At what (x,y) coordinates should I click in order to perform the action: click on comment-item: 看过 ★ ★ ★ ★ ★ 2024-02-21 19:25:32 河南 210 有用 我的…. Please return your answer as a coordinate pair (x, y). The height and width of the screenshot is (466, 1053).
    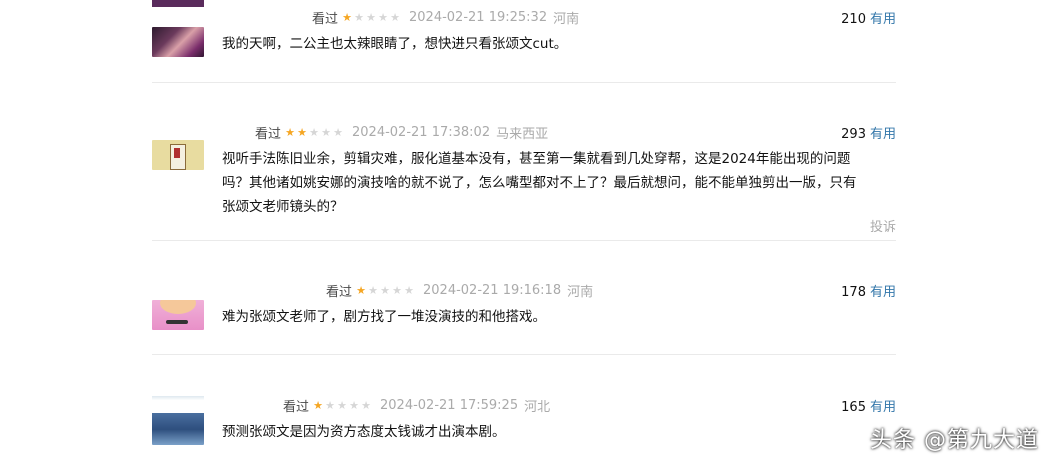
    Looking at the image, I should click on (524, 41).